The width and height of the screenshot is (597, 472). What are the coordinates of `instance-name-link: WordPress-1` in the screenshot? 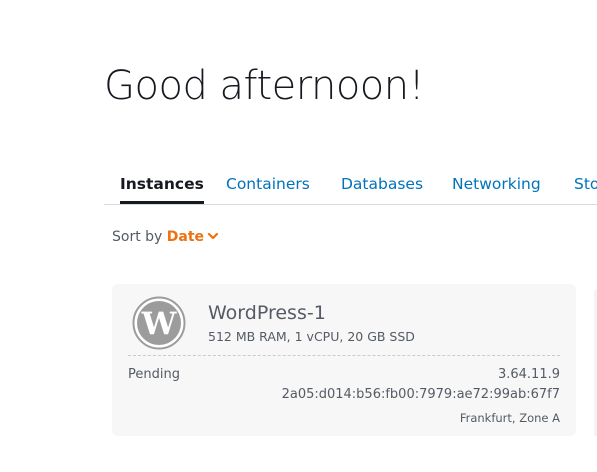 It's located at (267, 313).